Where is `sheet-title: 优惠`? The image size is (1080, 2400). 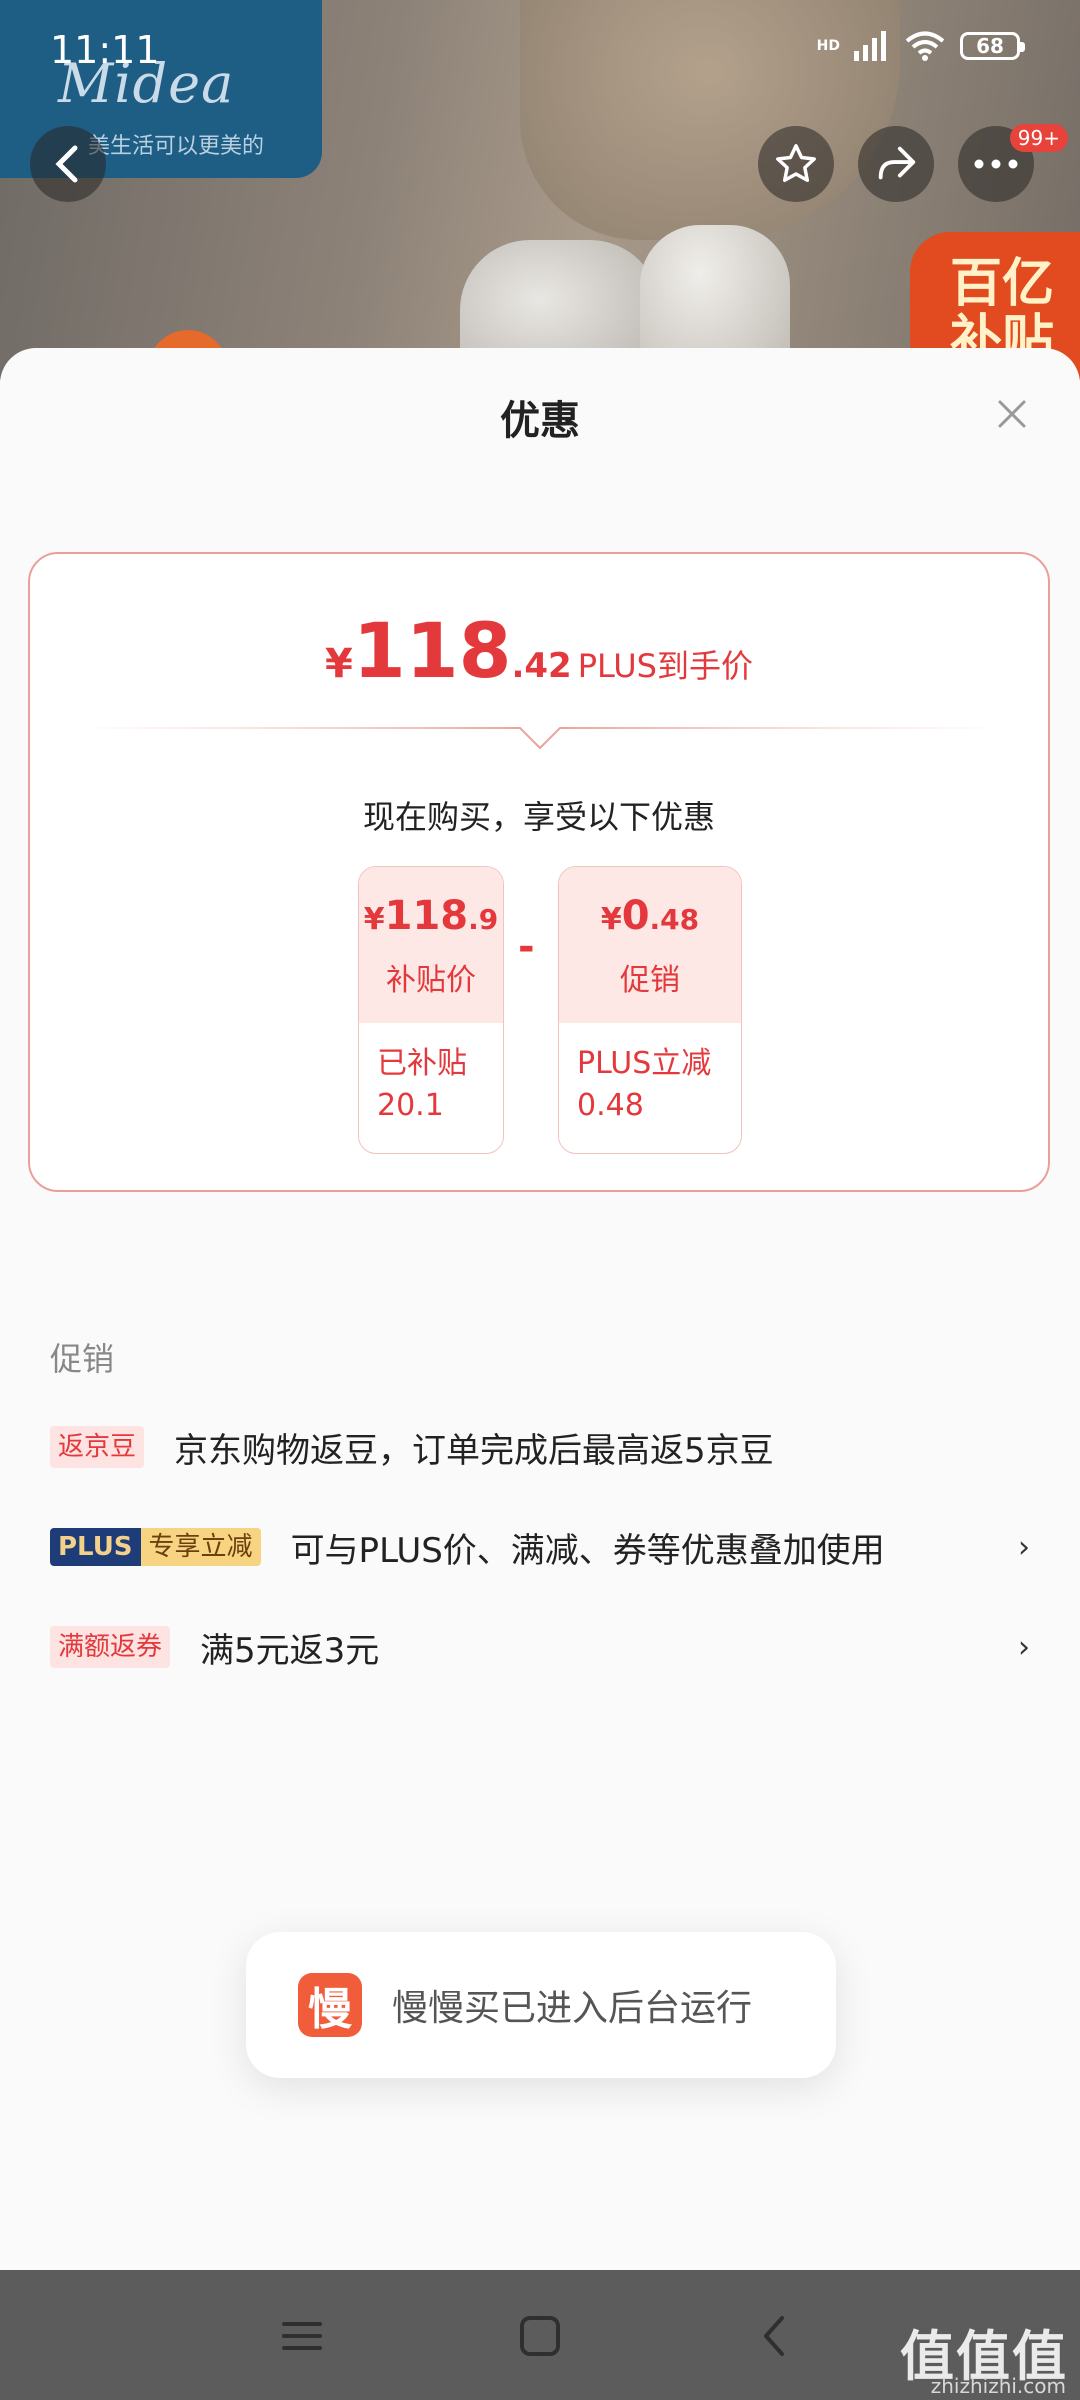
sheet-title: 优惠 is located at coordinates (540, 421).